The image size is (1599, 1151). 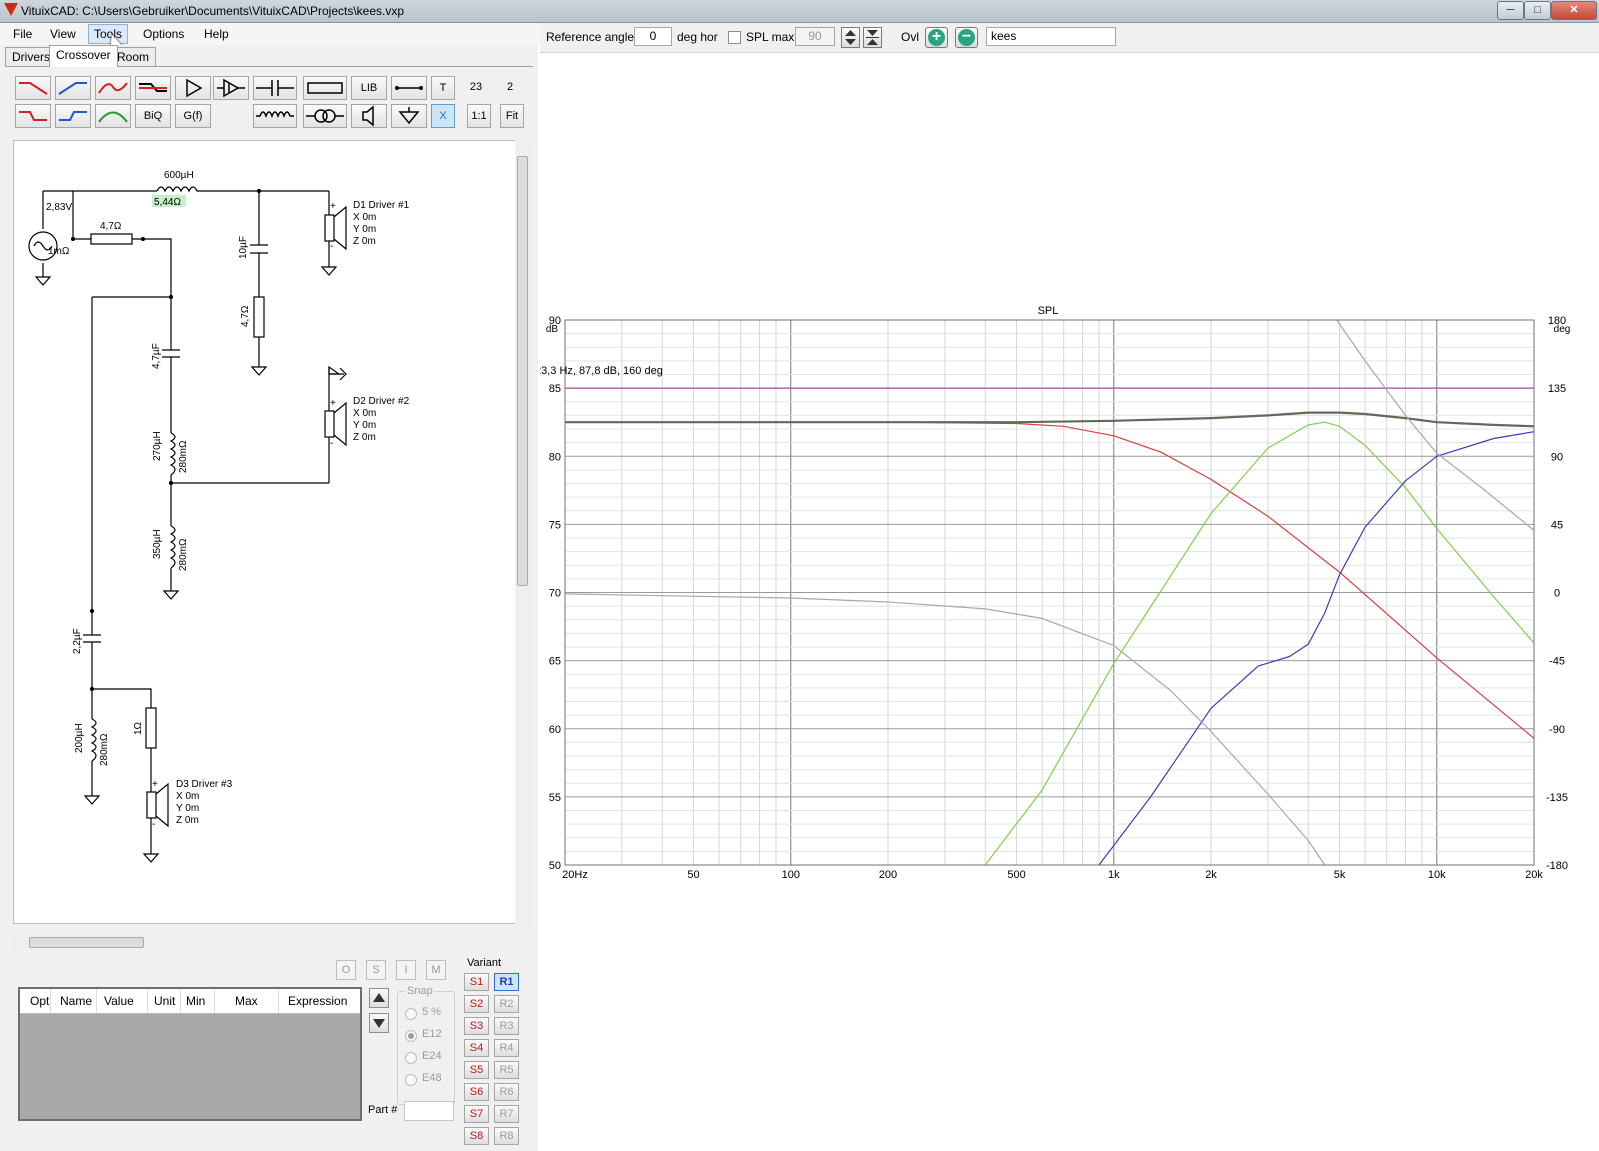 What do you see at coordinates (476, 982) in the screenshot?
I see `variant-s1-button: S1` at bounding box center [476, 982].